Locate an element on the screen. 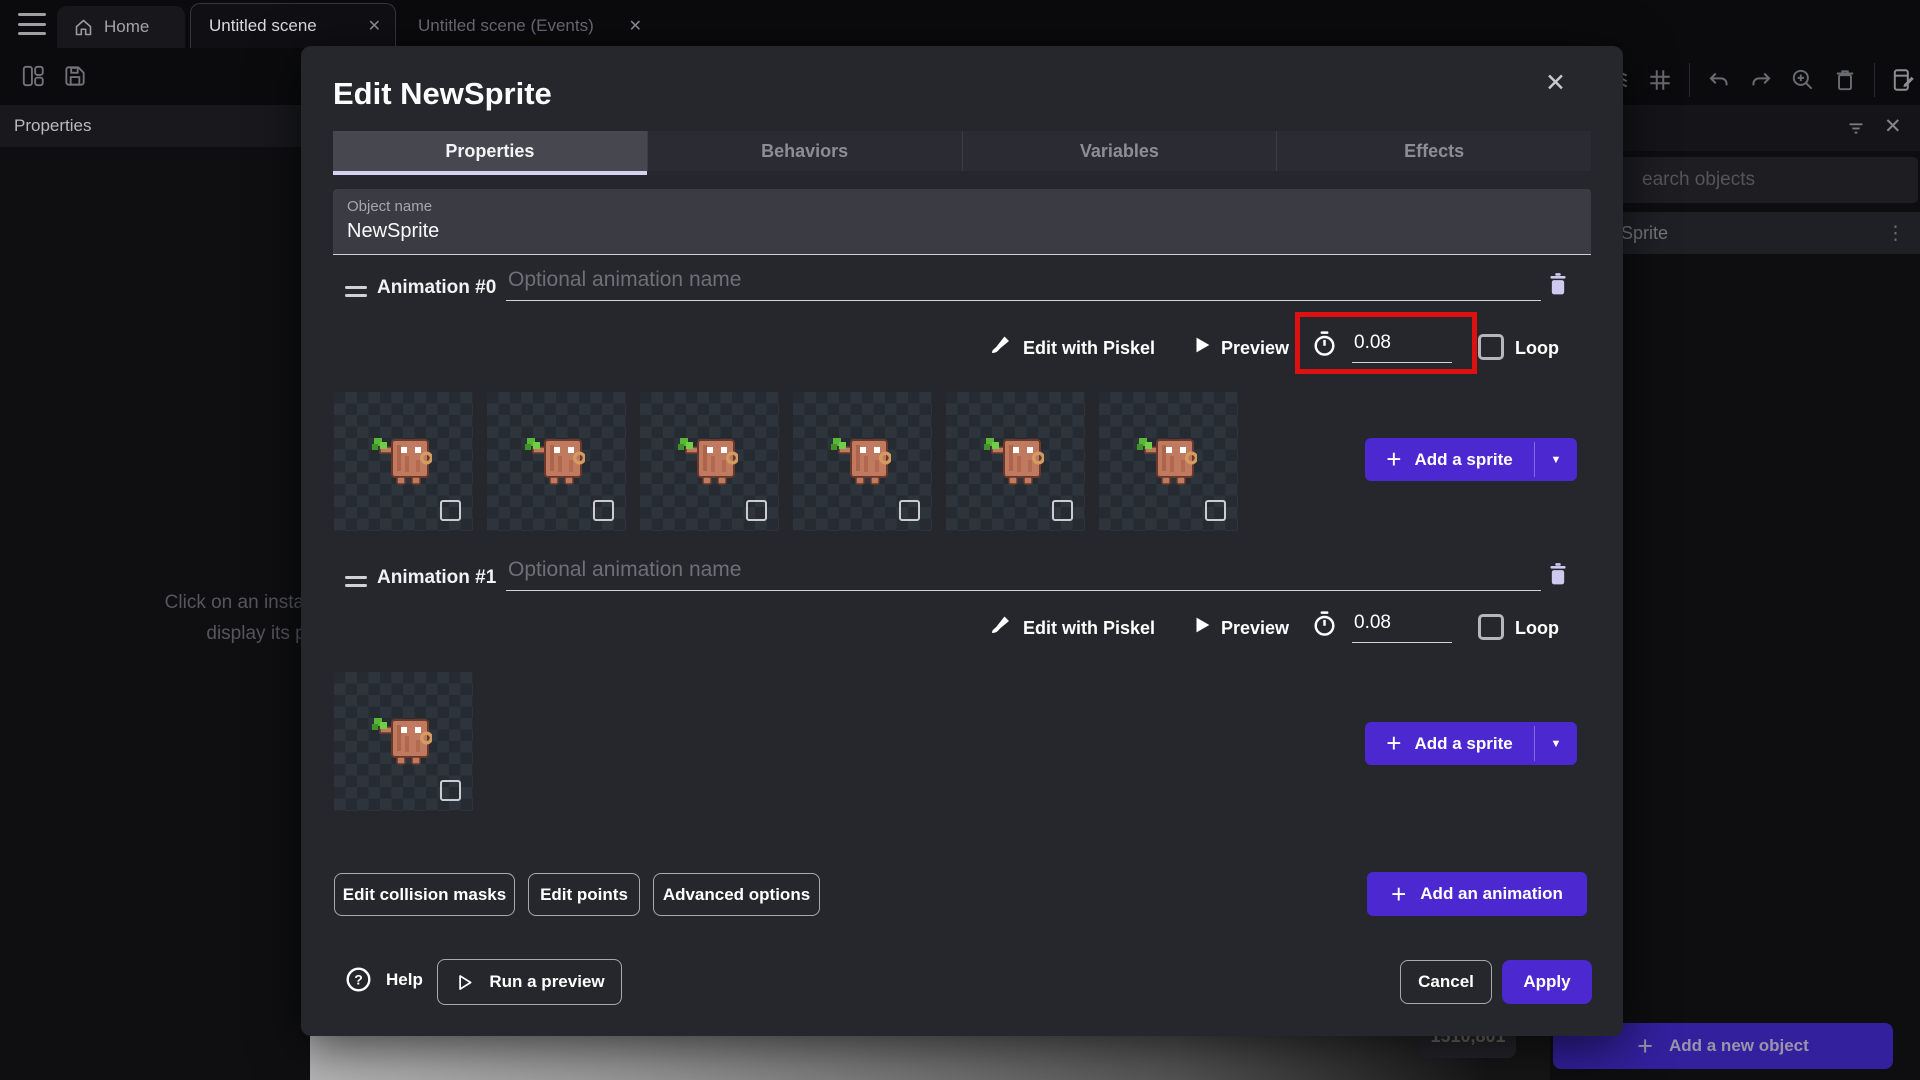  add-animation-label: Add an animation is located at coordinates (1491, 893).